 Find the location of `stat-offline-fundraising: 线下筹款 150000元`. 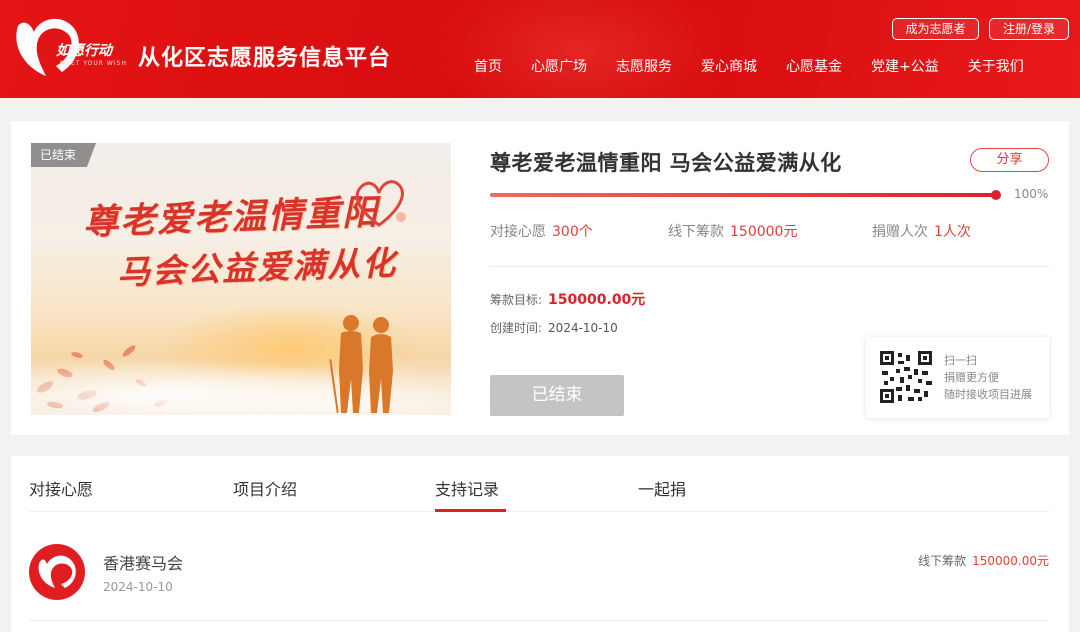

stat-offline-fundraising: 线下筹款 150000元 is located at coordinates (732, 231).